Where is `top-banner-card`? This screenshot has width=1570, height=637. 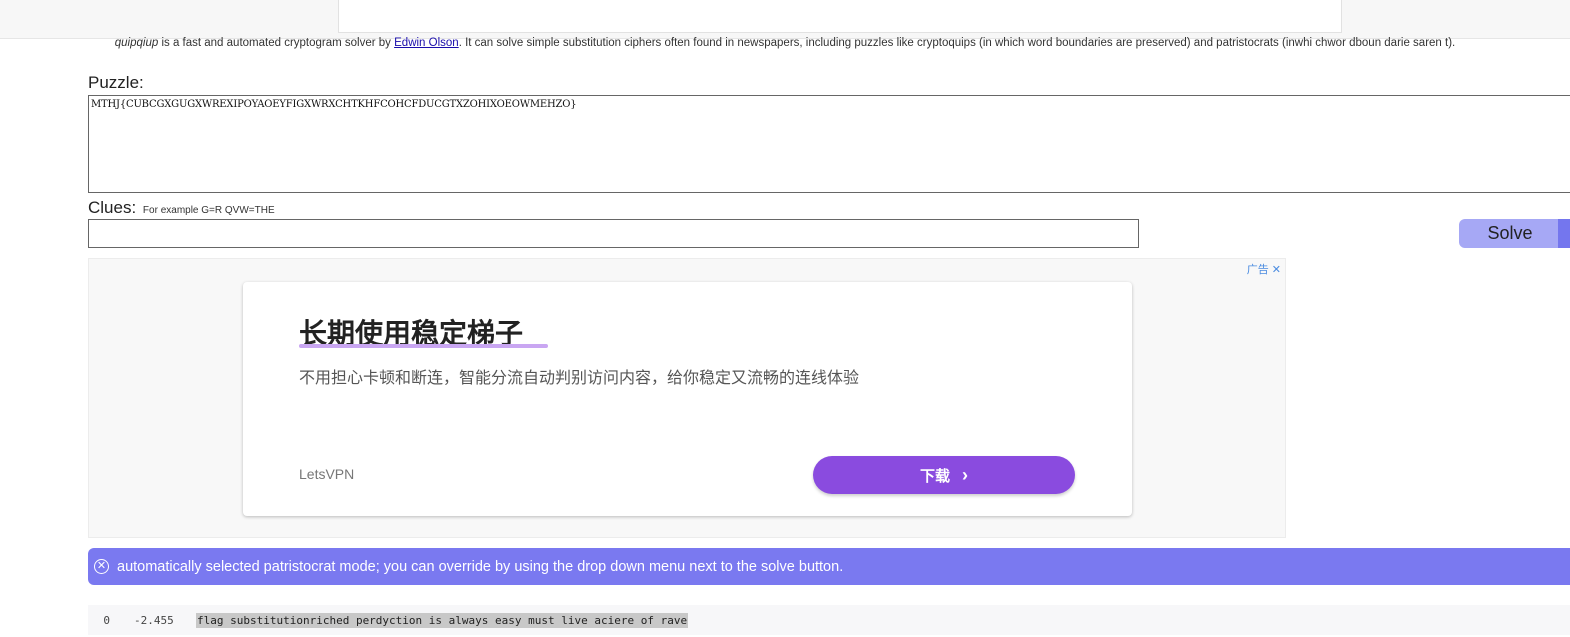 top-banner-card is located at coordinates (840, 16).